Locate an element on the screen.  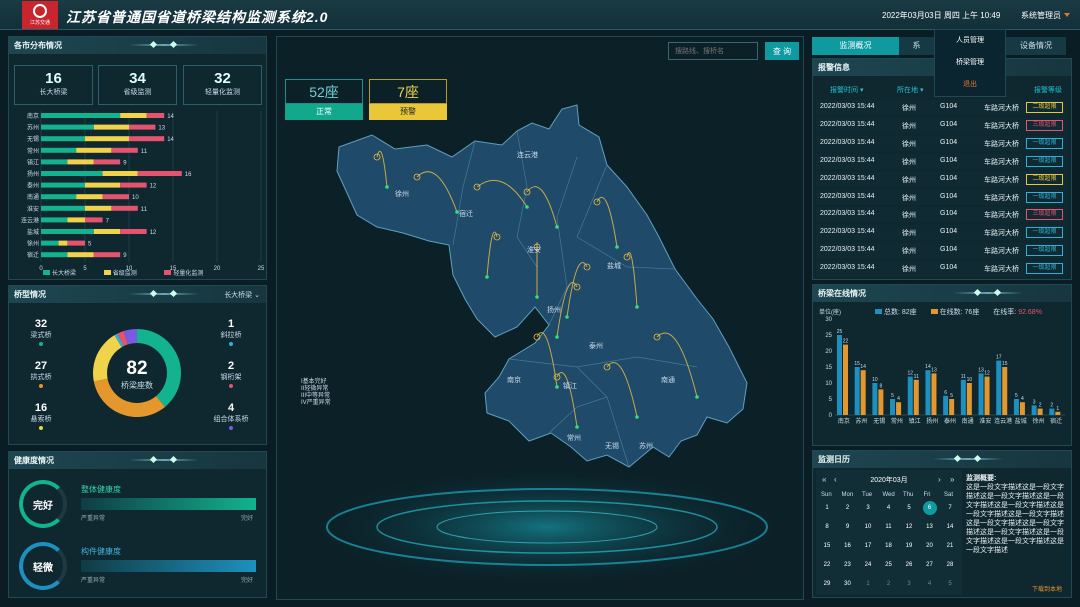
bridge-type-select: 长大桥梁 ⌄ is located at coordinates (242, 295).